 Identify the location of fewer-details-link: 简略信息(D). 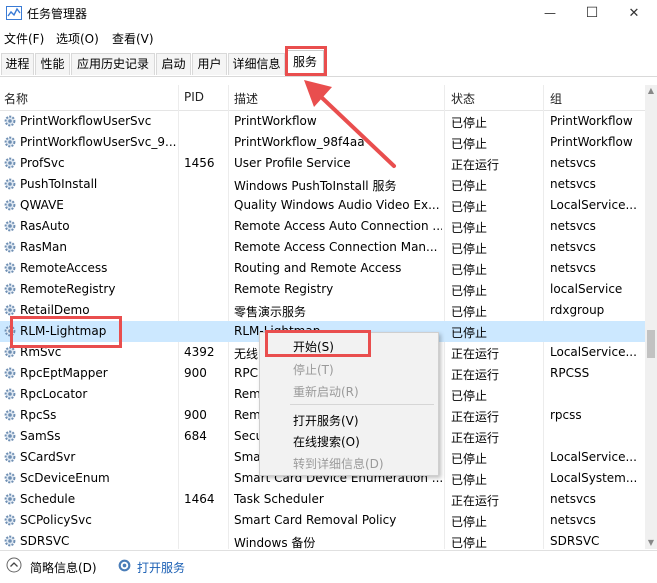
(63, 567).